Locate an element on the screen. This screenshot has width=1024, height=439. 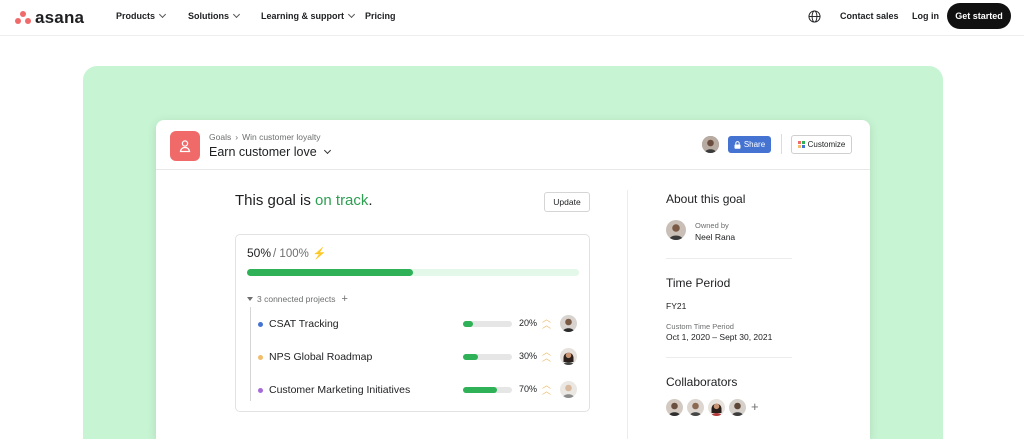
nav-learning-label: Learning & support is located at coordinates (302, 16).